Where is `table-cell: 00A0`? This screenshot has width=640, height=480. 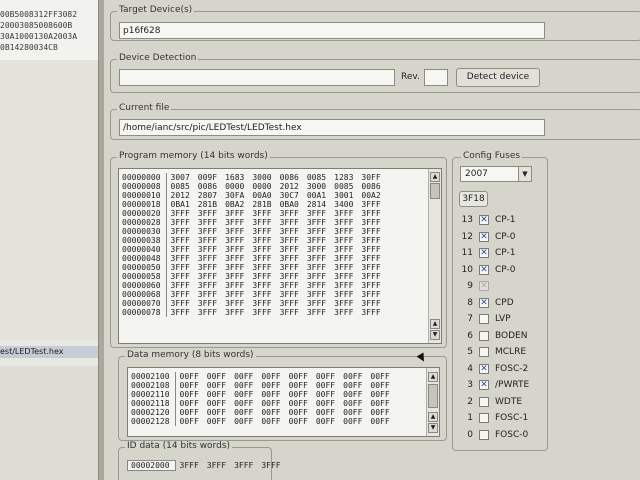 table-cell: 00A0 is located at coordinates (261, 195).